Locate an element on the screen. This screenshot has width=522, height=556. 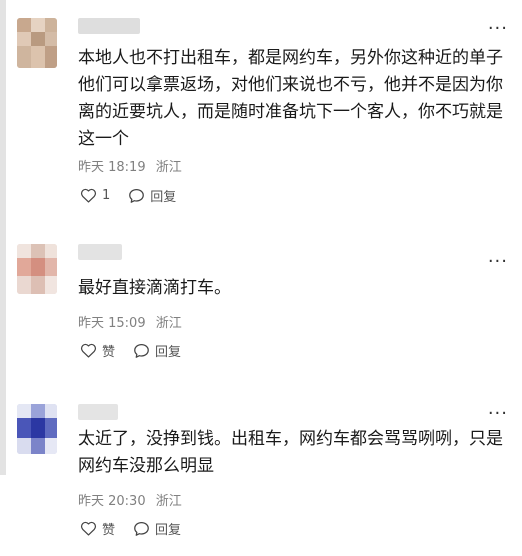
comment-text: 最好直接滴滴打车。 is located at coordinates (154, 288).